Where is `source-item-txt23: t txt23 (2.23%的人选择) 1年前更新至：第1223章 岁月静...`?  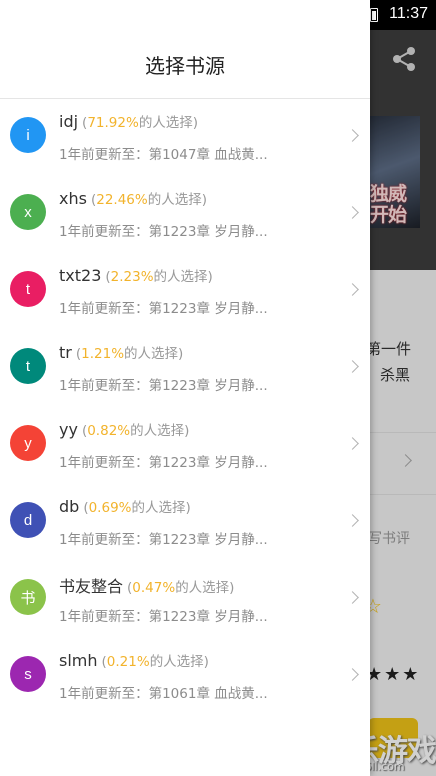
source-item-txt23: t txt23 (2.23%的人选择) 1年前更新至：第1223章 岁月静... is located at coordinates (185, 290).